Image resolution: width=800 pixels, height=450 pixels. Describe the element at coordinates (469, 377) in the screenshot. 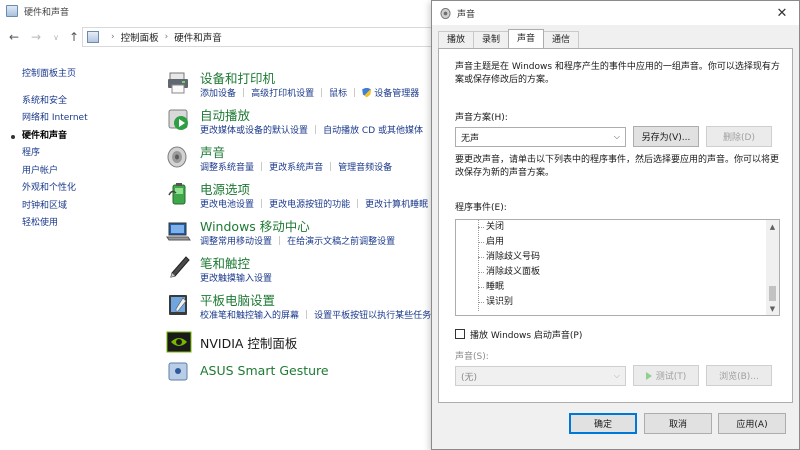

I see `sound-value: (无)` at that location.